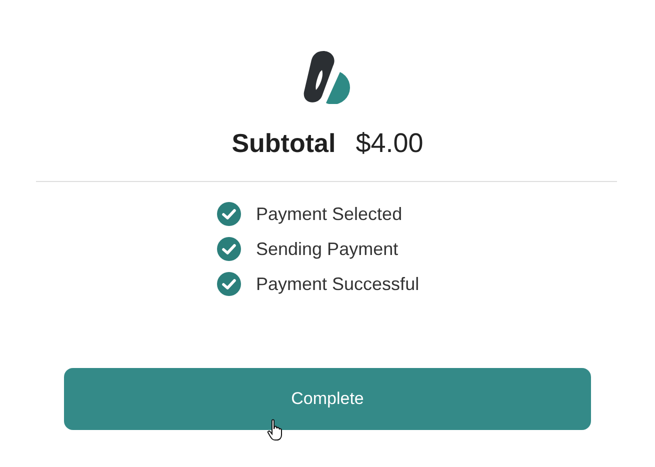  Describe the element at coordinates (329, 214) in the screenshot. I see `step-label: Payment Selected` at that location.